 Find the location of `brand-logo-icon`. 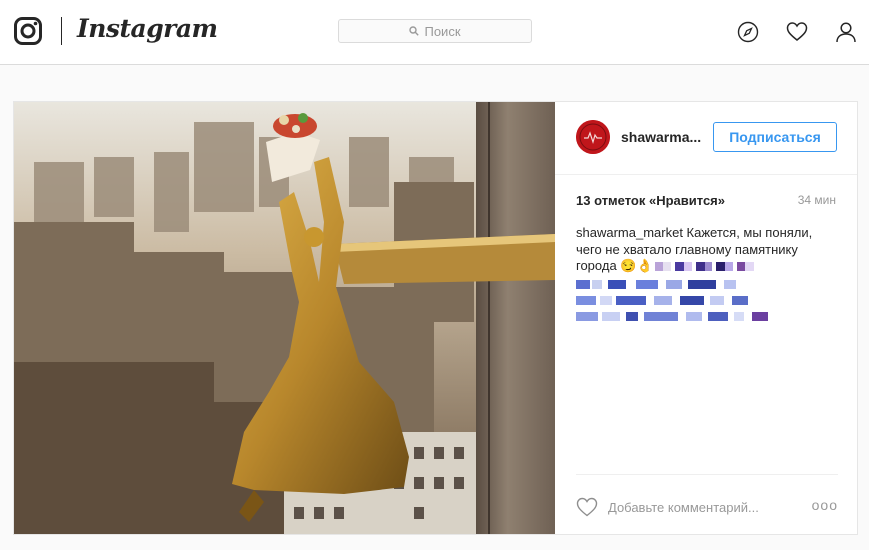

brand-logo-icon is located at coordinates (593, 137).